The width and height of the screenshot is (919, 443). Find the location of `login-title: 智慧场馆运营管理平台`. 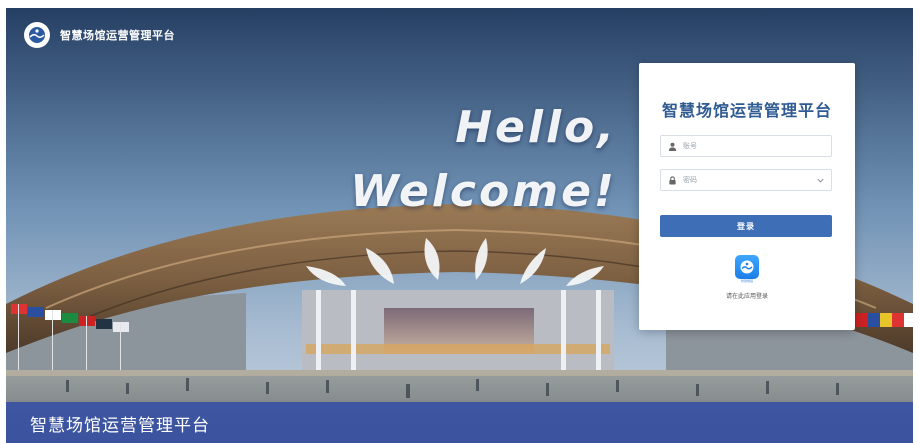

login-title: 智慧场馆运营管理平台 is located at coordinates (746, 110).